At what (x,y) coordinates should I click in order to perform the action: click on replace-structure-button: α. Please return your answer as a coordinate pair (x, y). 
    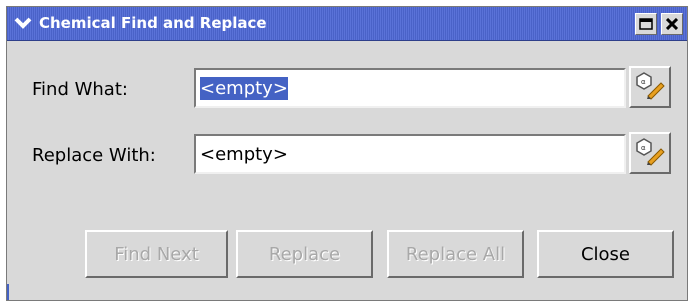
    Looking at the image, I should click on (650, 153).